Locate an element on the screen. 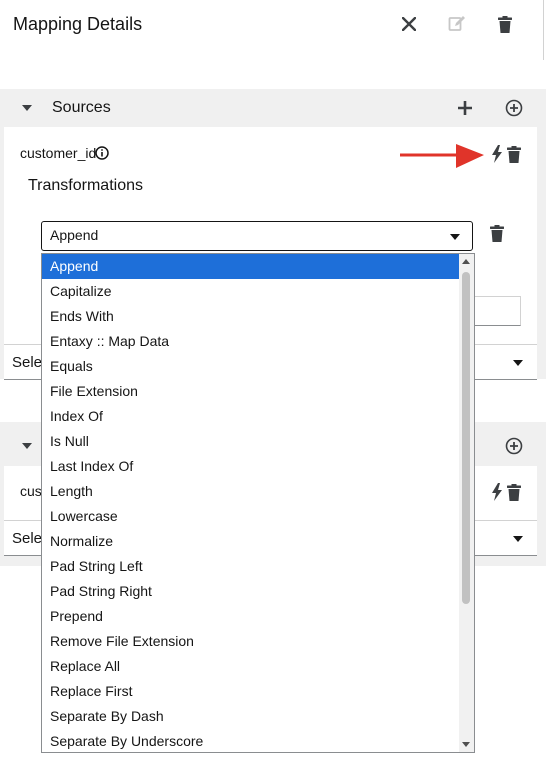 Image resolution: width=546 pixels, height=768 pixels. transformation-select: Append is located at coordinates (257, 236).